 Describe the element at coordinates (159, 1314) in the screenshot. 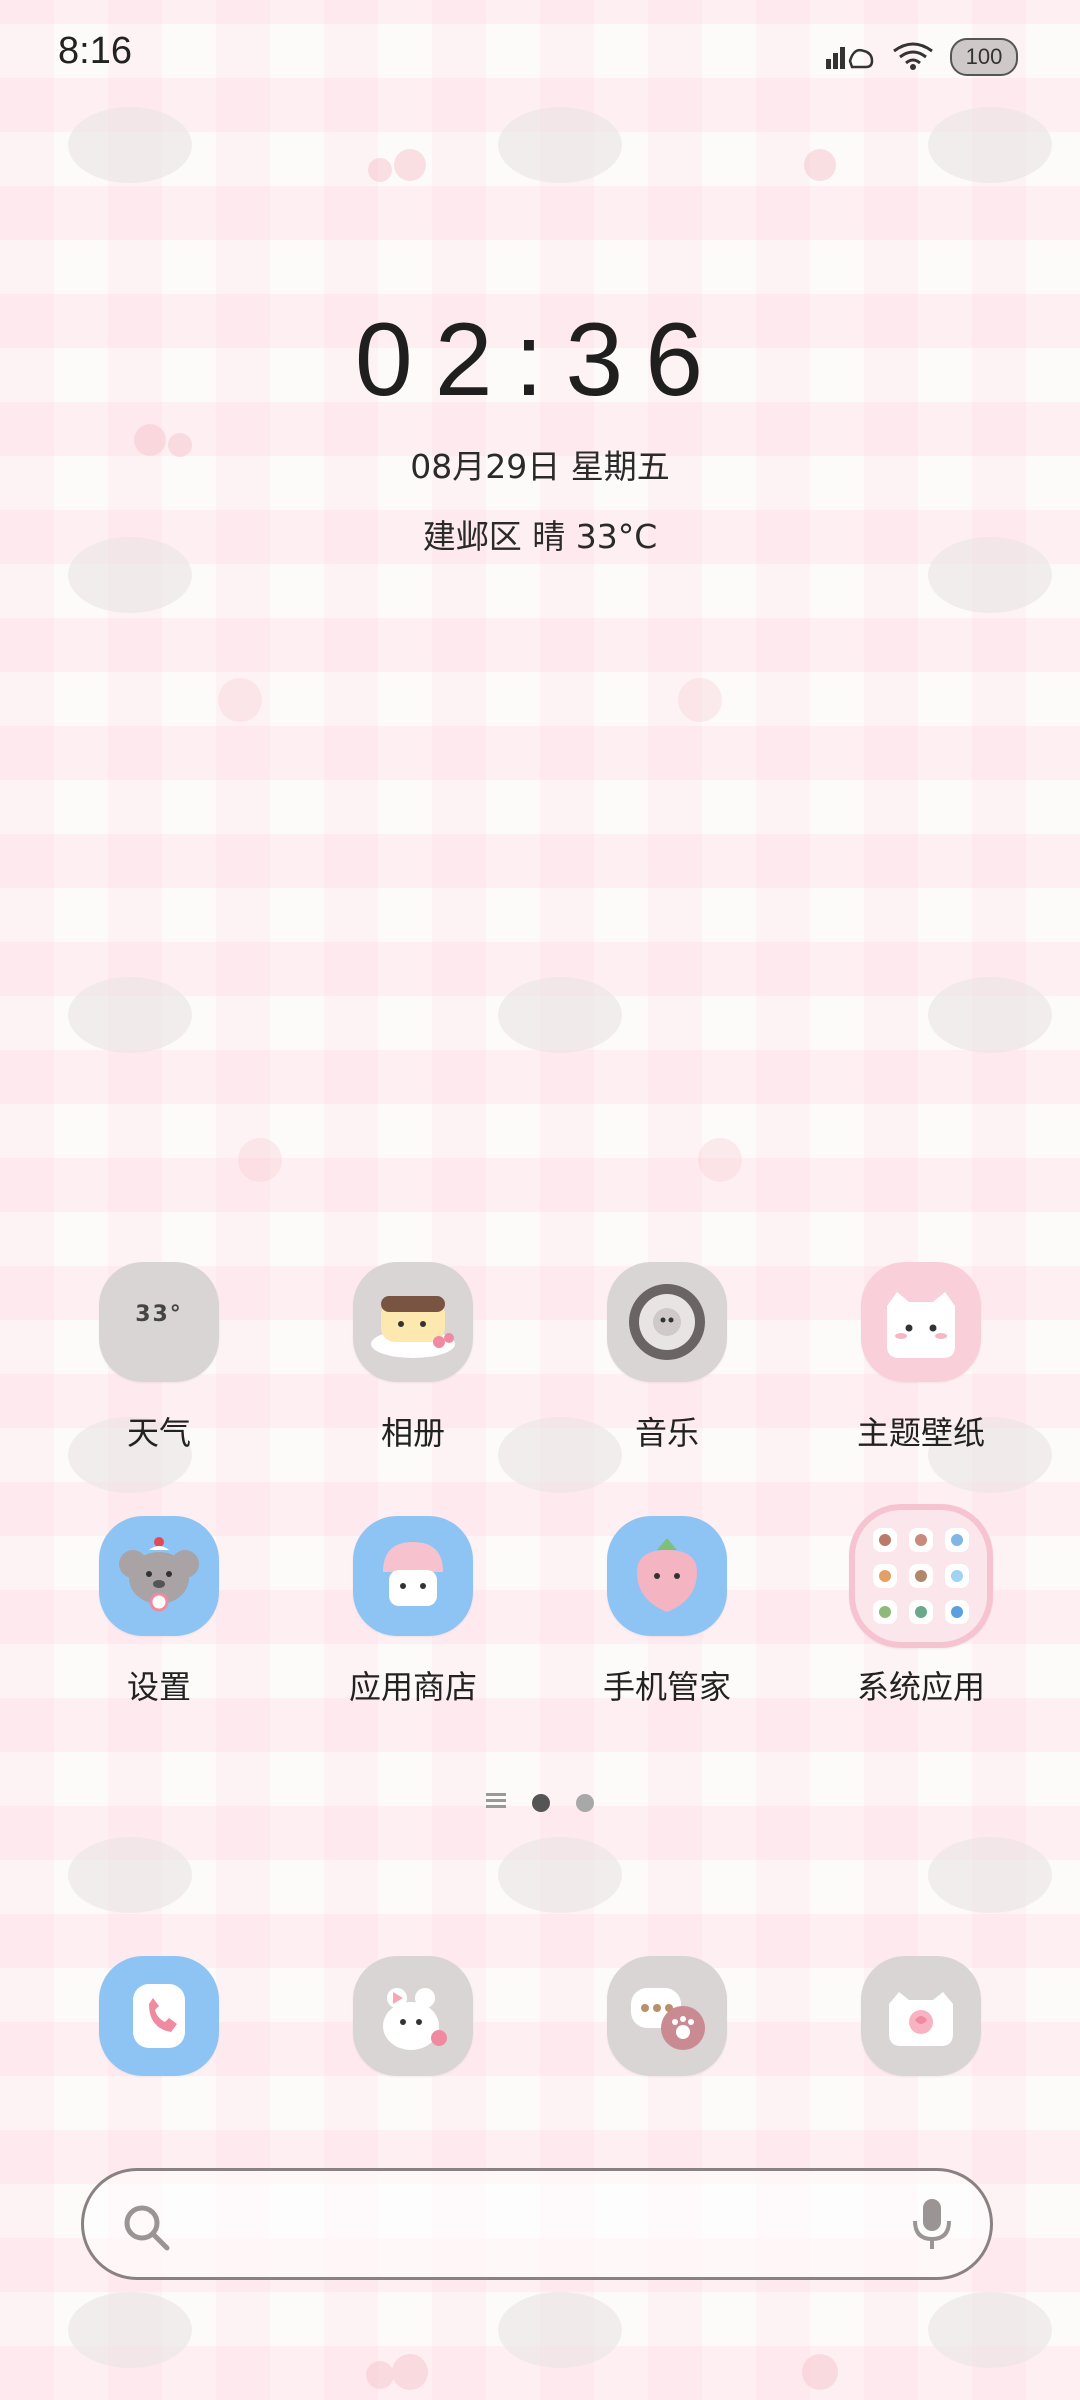

I see `weather-icon-temp: 33°` at that location.